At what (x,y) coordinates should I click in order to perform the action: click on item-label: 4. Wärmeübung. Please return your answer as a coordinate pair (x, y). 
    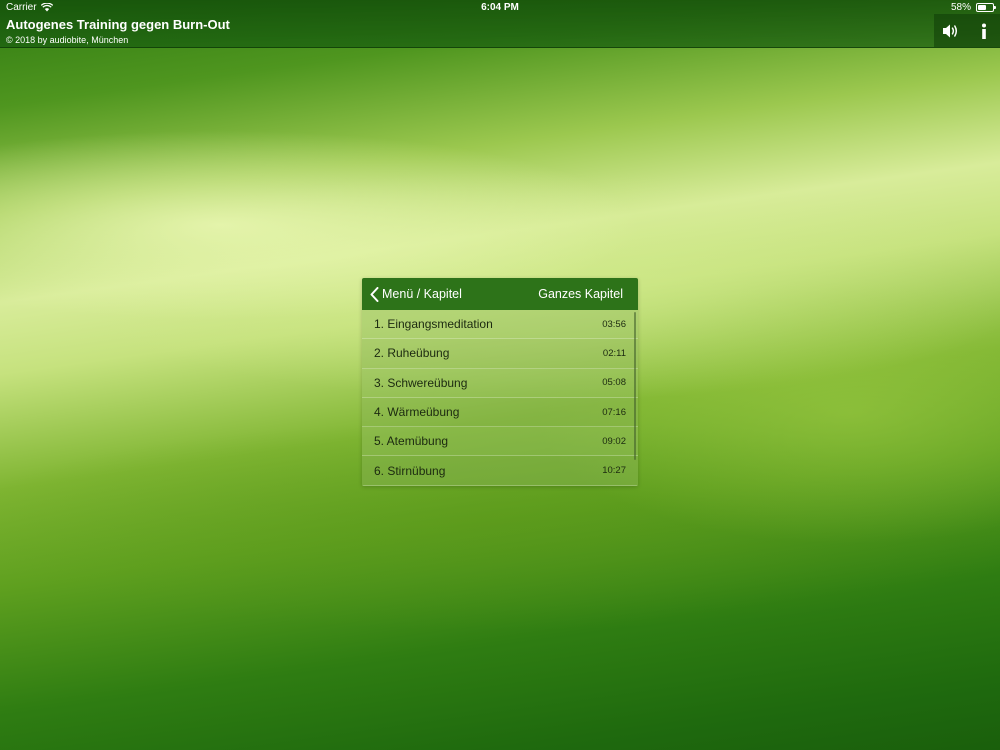
    Looking at the image, I should click on (417, 412).